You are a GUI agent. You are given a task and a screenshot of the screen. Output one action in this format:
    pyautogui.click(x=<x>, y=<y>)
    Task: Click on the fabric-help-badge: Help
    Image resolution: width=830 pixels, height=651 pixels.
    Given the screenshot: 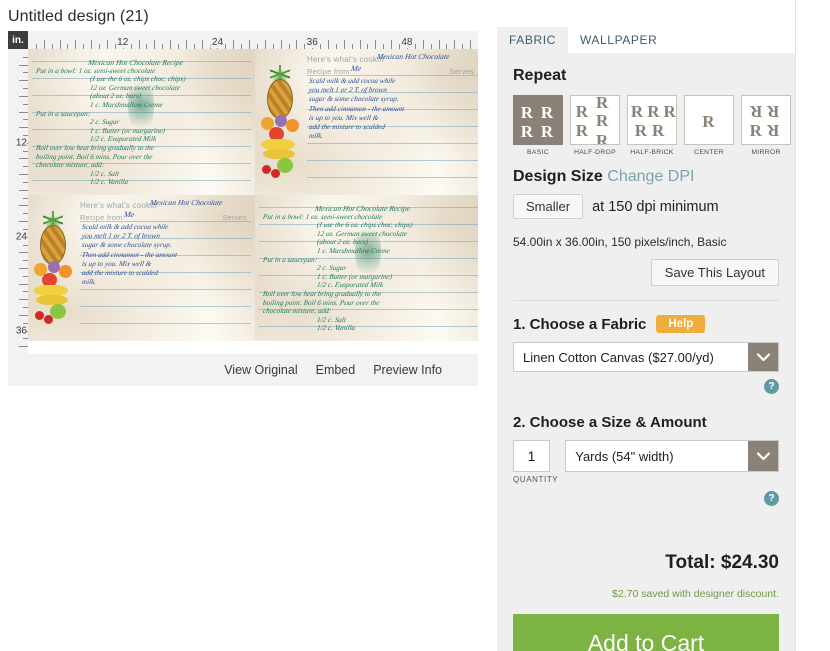 What is the action you would take?
    pyautogui.click(x=681, y=324)
    